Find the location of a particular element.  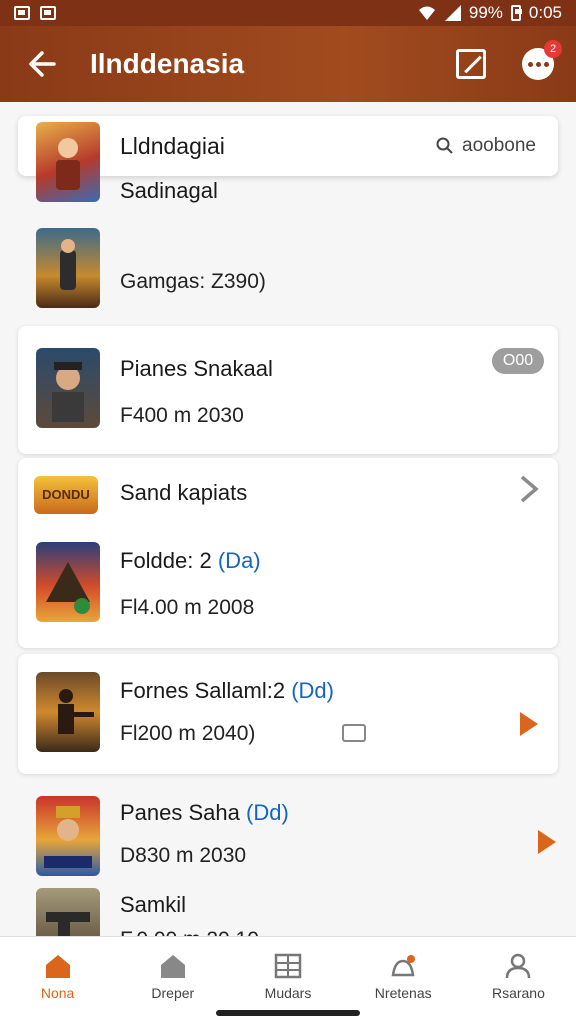

home-icon is located at coordinates (57, 966).